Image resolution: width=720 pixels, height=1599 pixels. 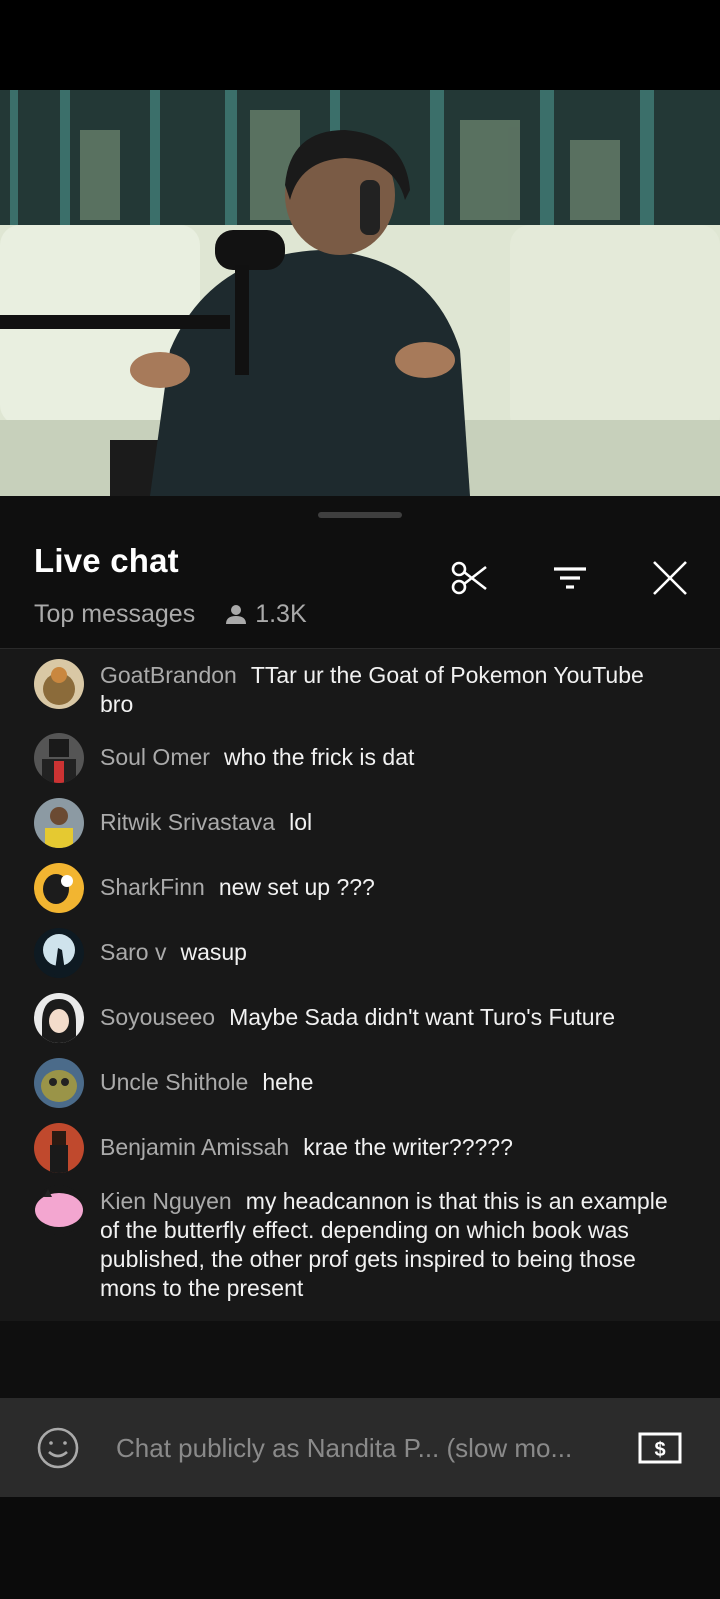 I want to click on status-bar-area, so click(x=360, y=45).